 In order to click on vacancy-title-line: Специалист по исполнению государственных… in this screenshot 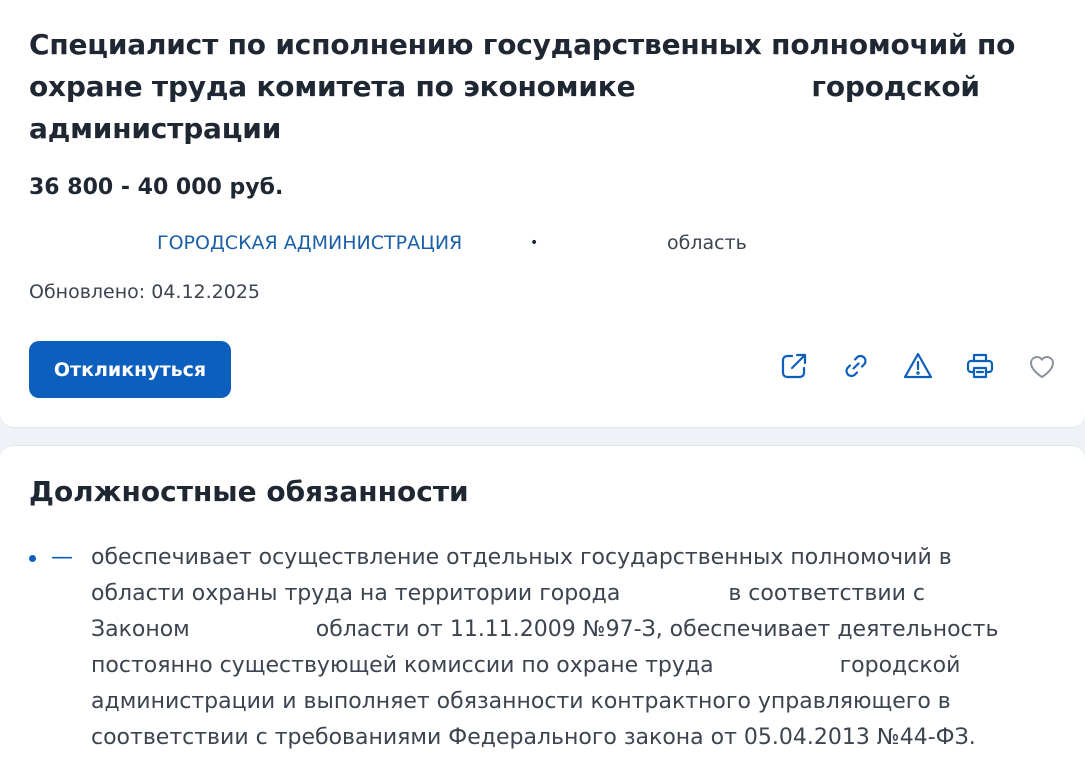, I will do `click(522, 44)`.